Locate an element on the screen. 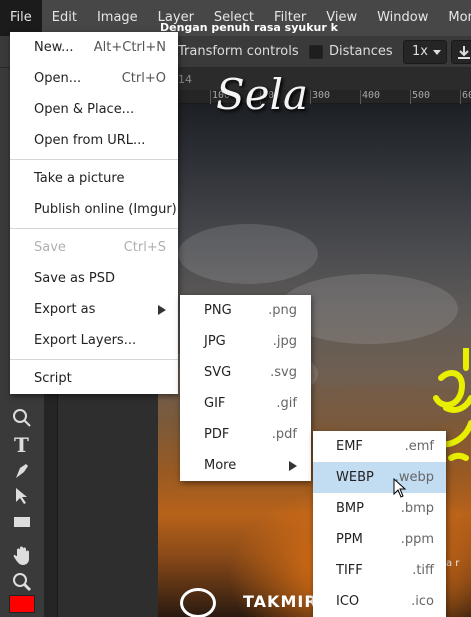 This screenshot has width=471, height=617. shortcut-label: Ctrl+S is located at coordinates (144, 247).